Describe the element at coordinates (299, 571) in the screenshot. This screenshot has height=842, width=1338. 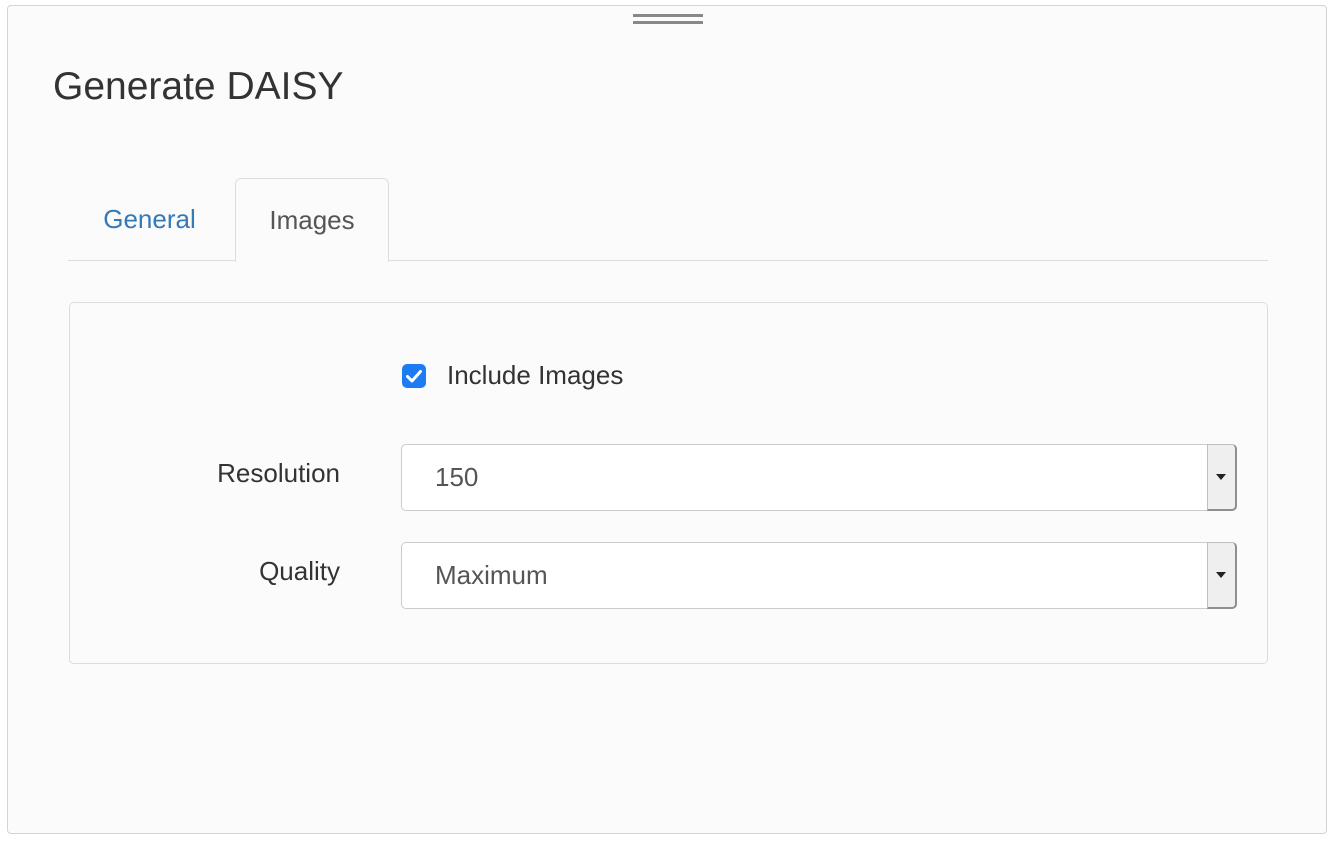
I see `quality-label: Quality` at that location.